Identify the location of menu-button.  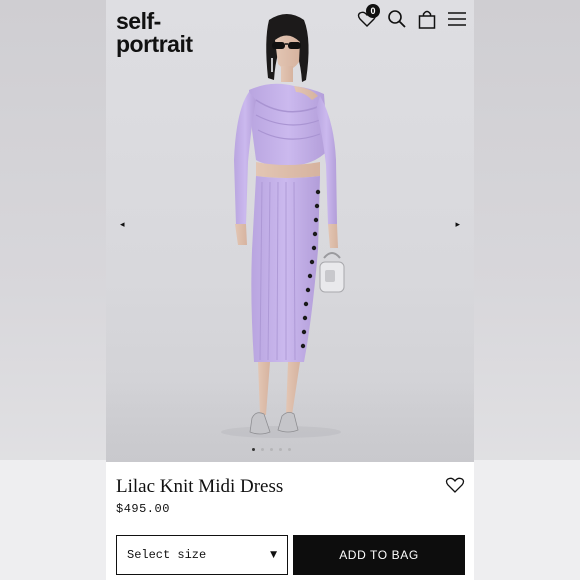
(457, 19).